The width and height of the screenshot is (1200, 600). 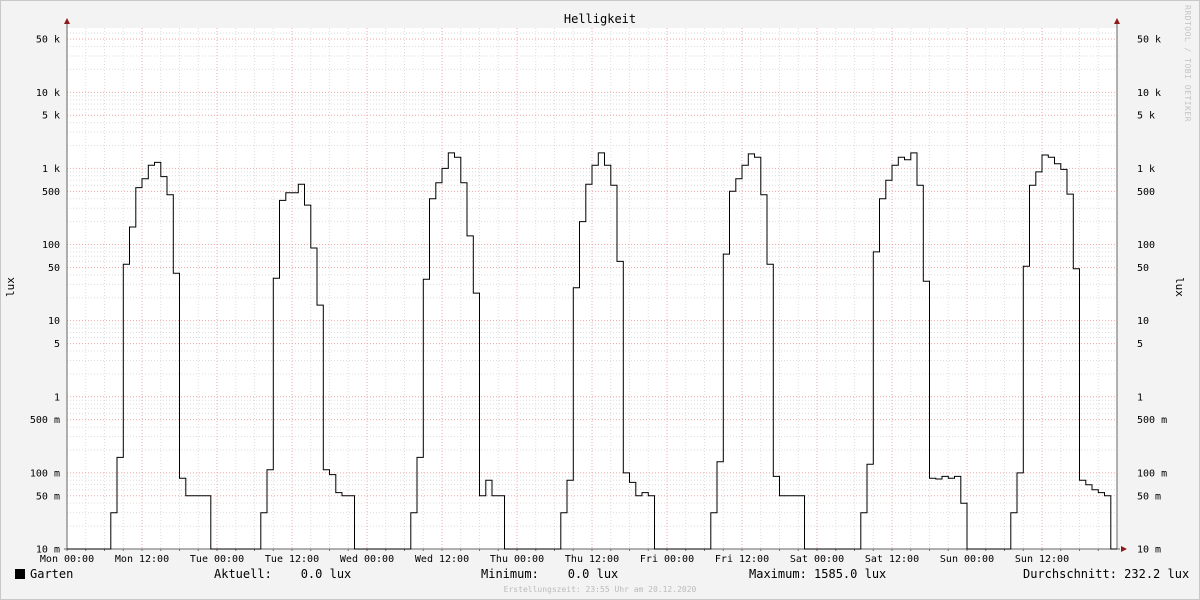 I want to click on x-tick-label: Sat 00:00, so click(x=817, y=559).